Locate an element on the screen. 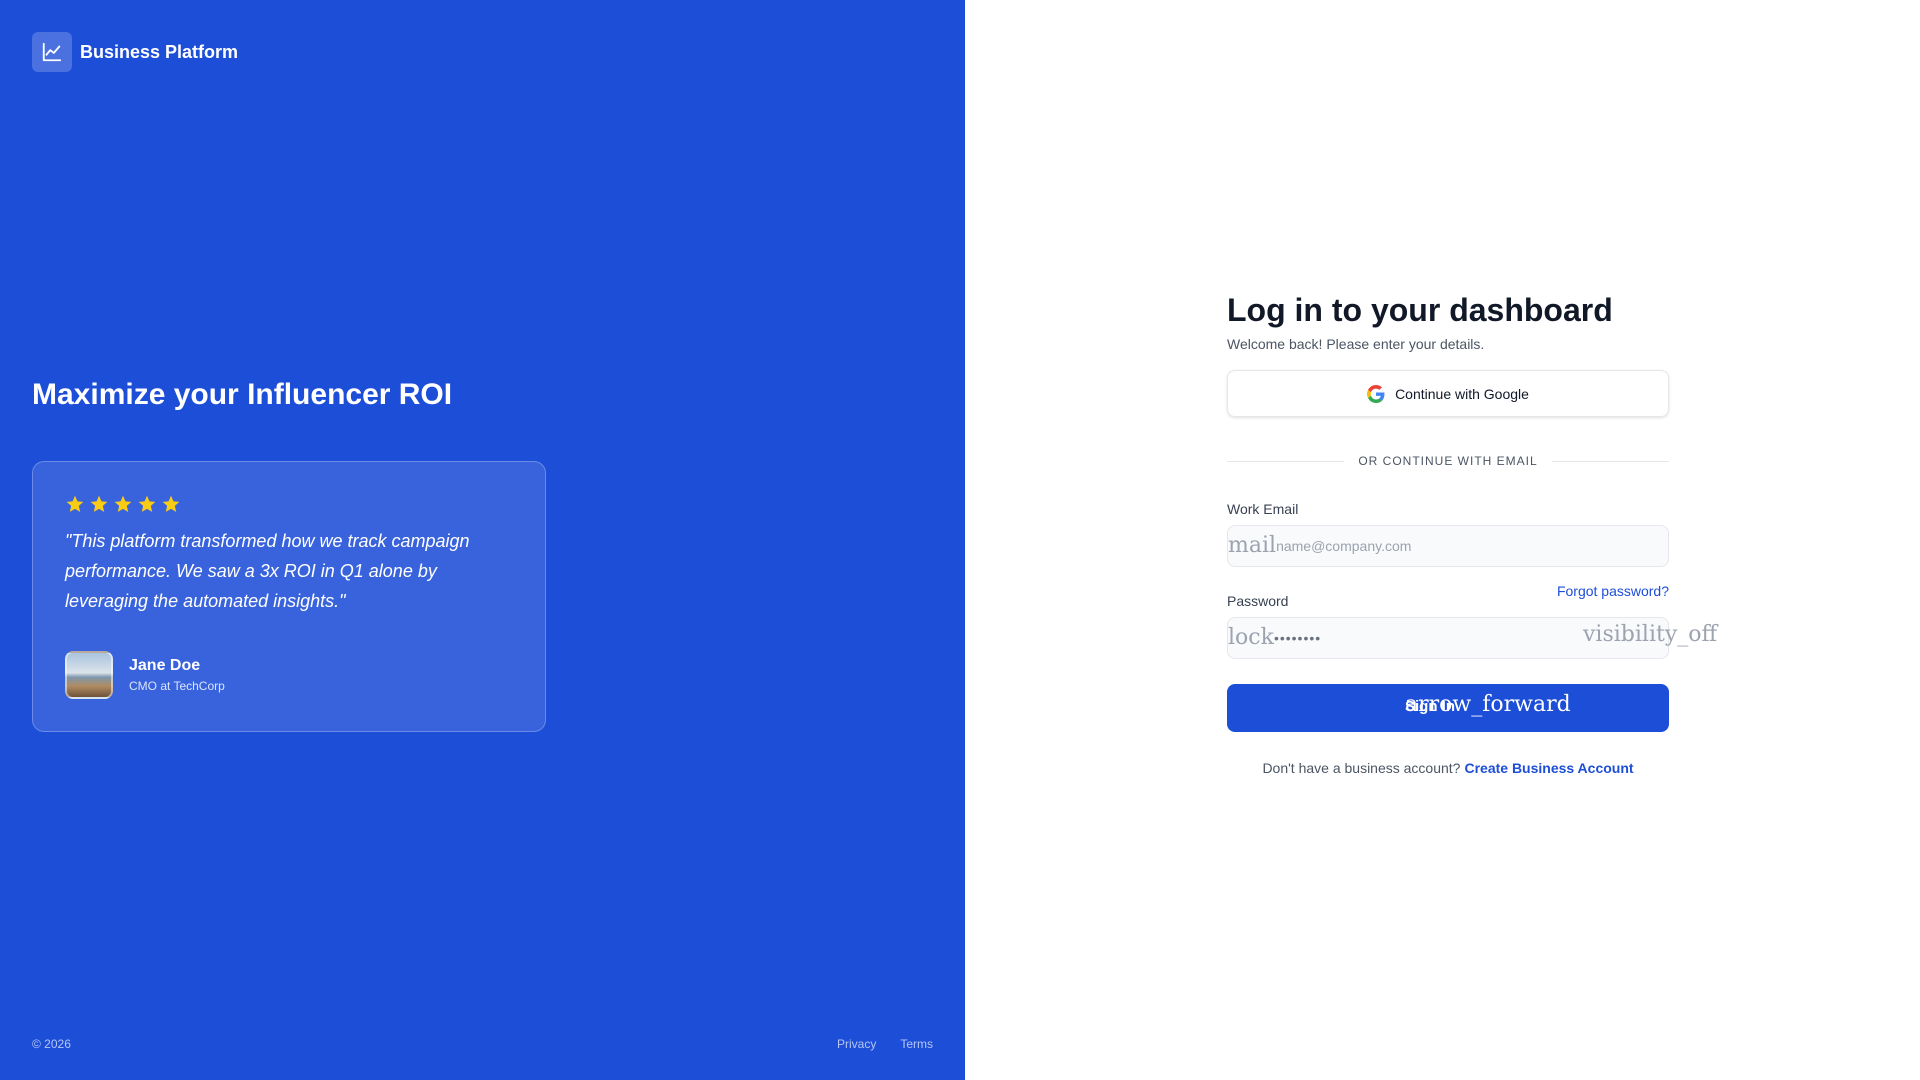  brand: Business Platform is located at coordinates (135, 52).